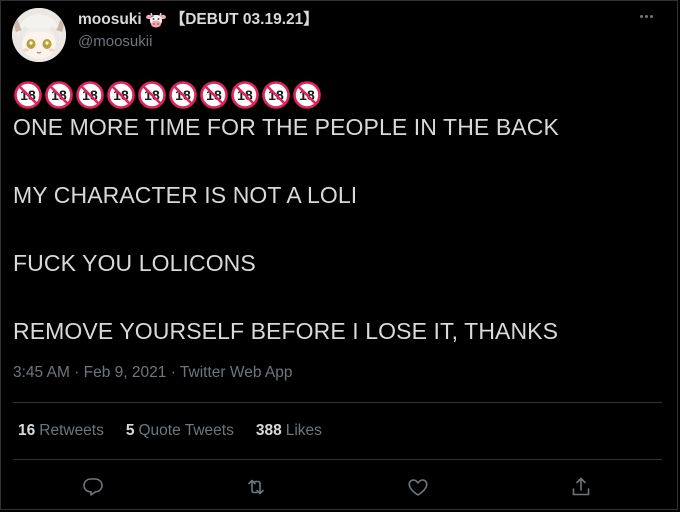 The image size is (680, 512). What do you see at coordinates (303, 430) in the screenshot?
I see `likes-label: Likes` at bounding box center [303, 430].